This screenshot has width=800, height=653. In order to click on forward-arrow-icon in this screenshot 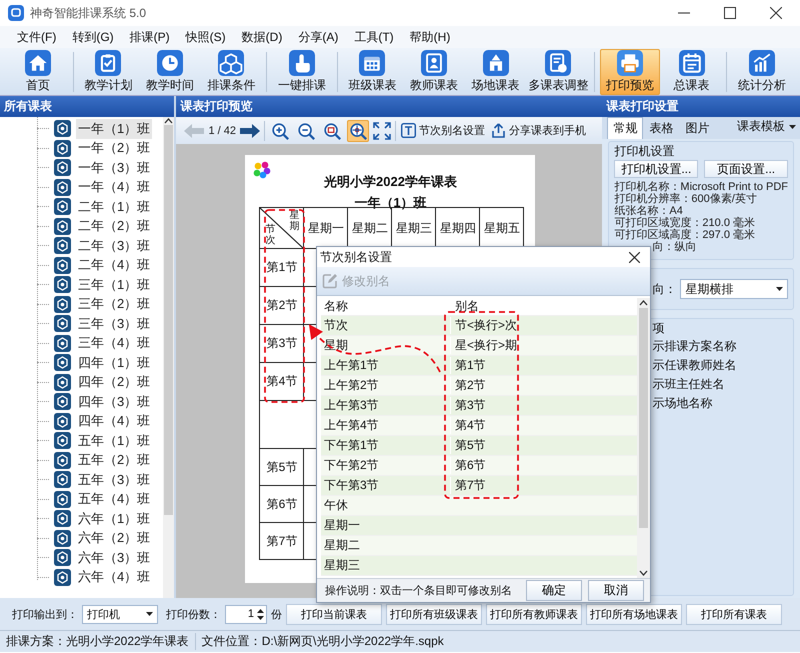, I will do `click(250, 130)`.